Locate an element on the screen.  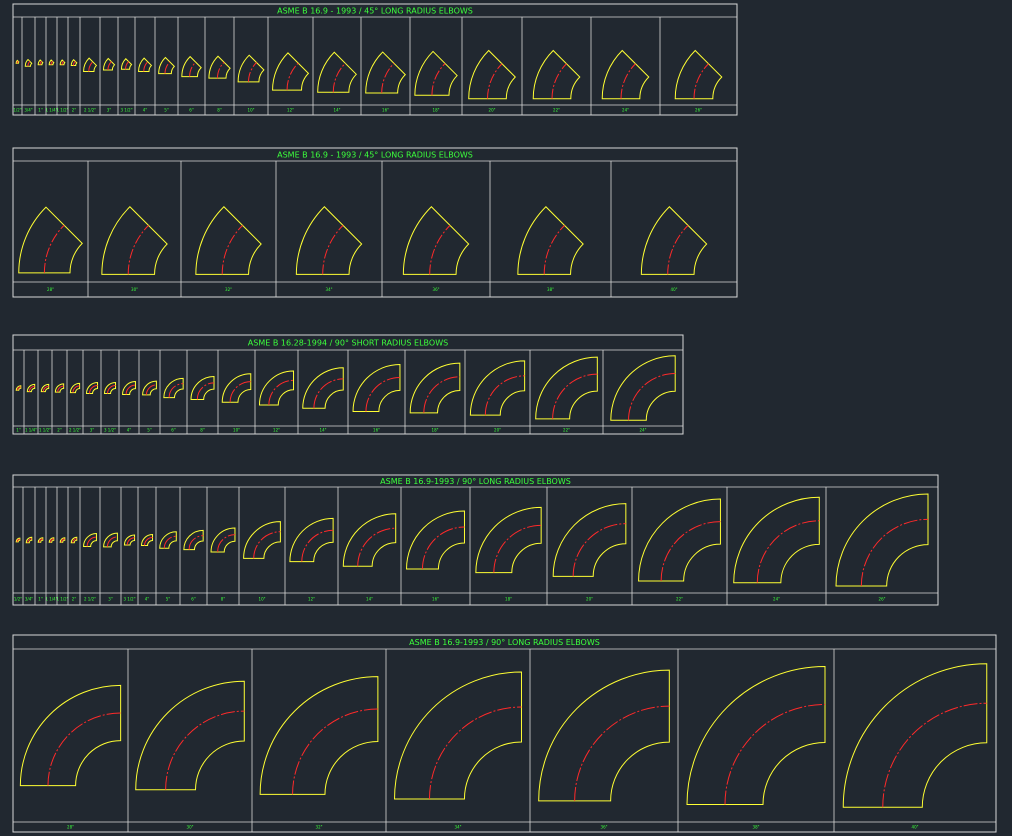
size-label: 30" is located at coordinates (190, 827).